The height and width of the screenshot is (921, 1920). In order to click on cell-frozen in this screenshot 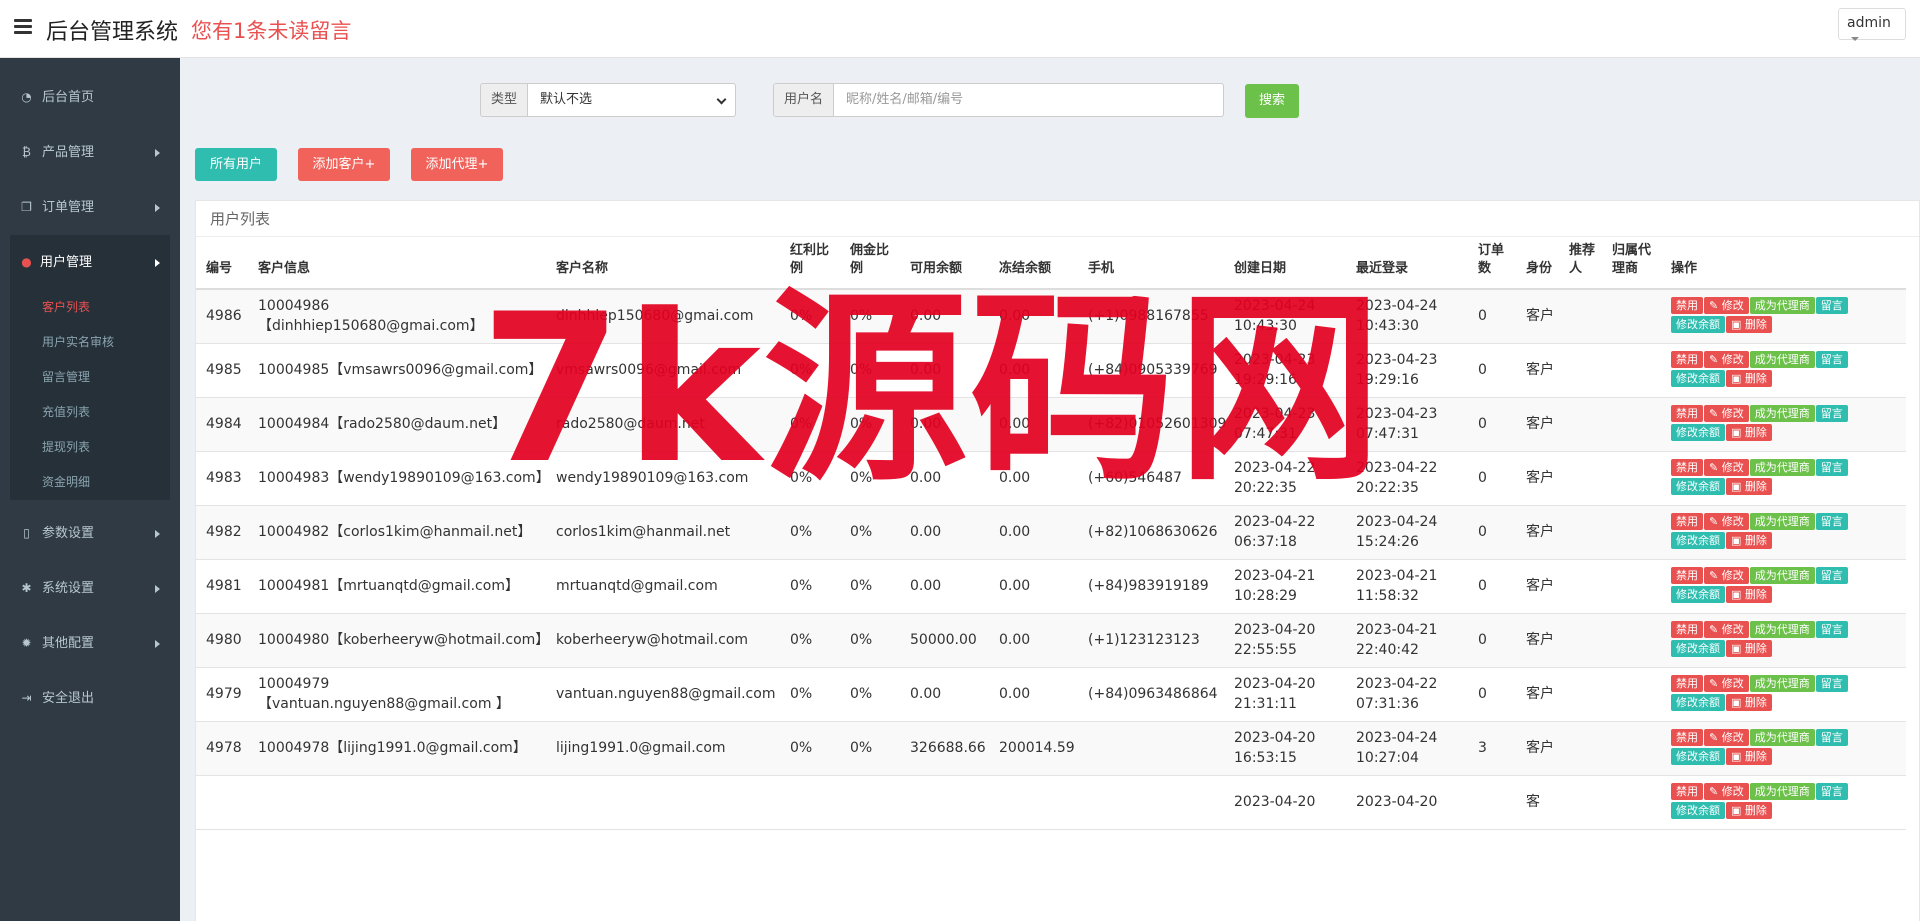, I will do `click(1033, 802)`.